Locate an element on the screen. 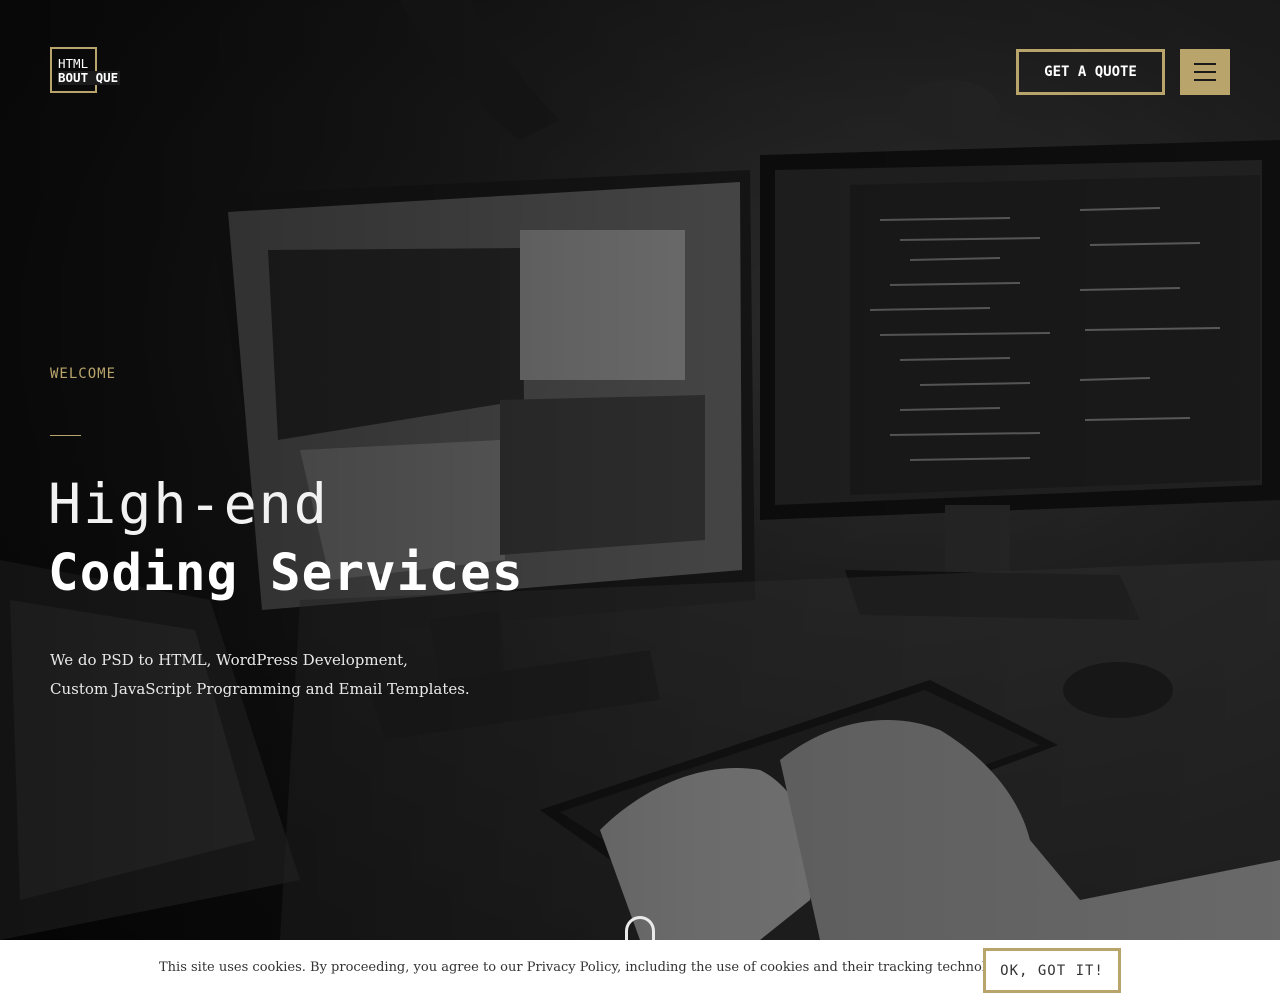  hero-title-line1: High-end is located at coordinates (188, 504).